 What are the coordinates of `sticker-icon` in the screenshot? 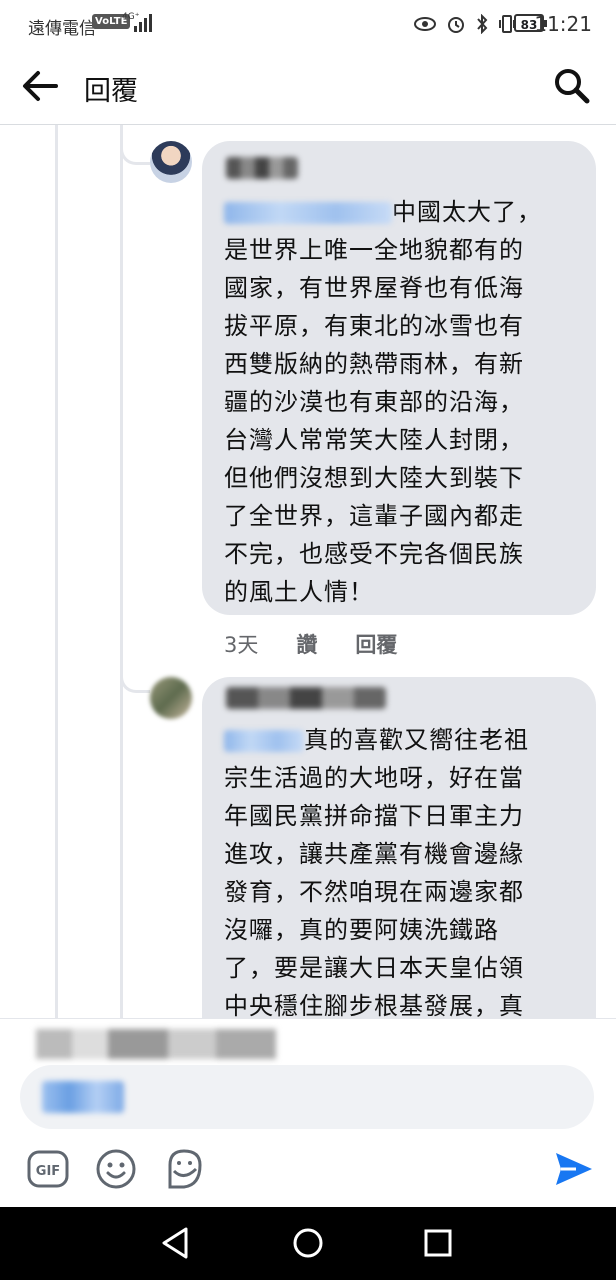 It's located at (184, 1169).